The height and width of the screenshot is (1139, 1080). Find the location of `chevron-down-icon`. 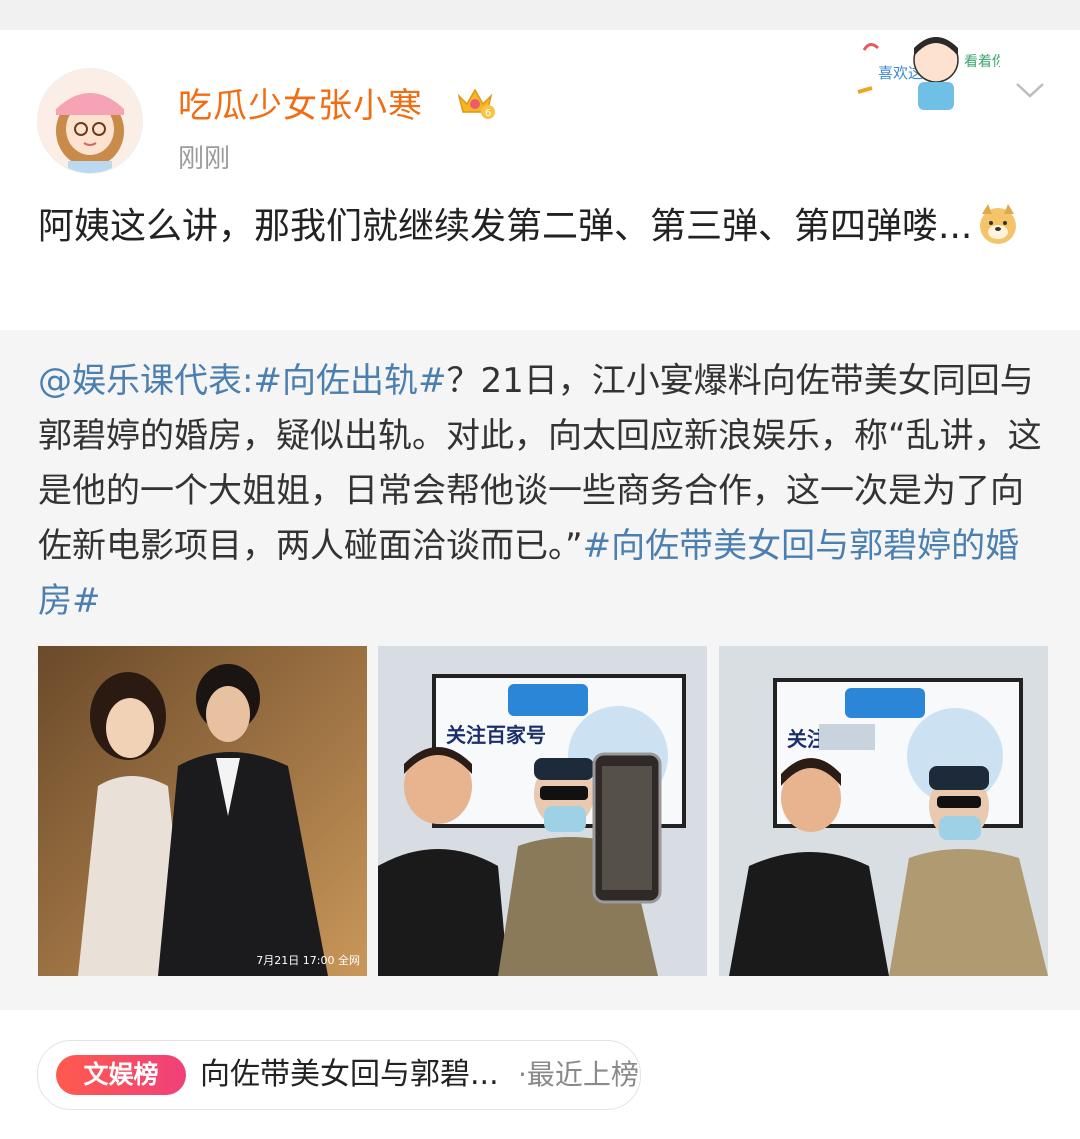

chevron-down-icon is located at coordinates (1030, 90).